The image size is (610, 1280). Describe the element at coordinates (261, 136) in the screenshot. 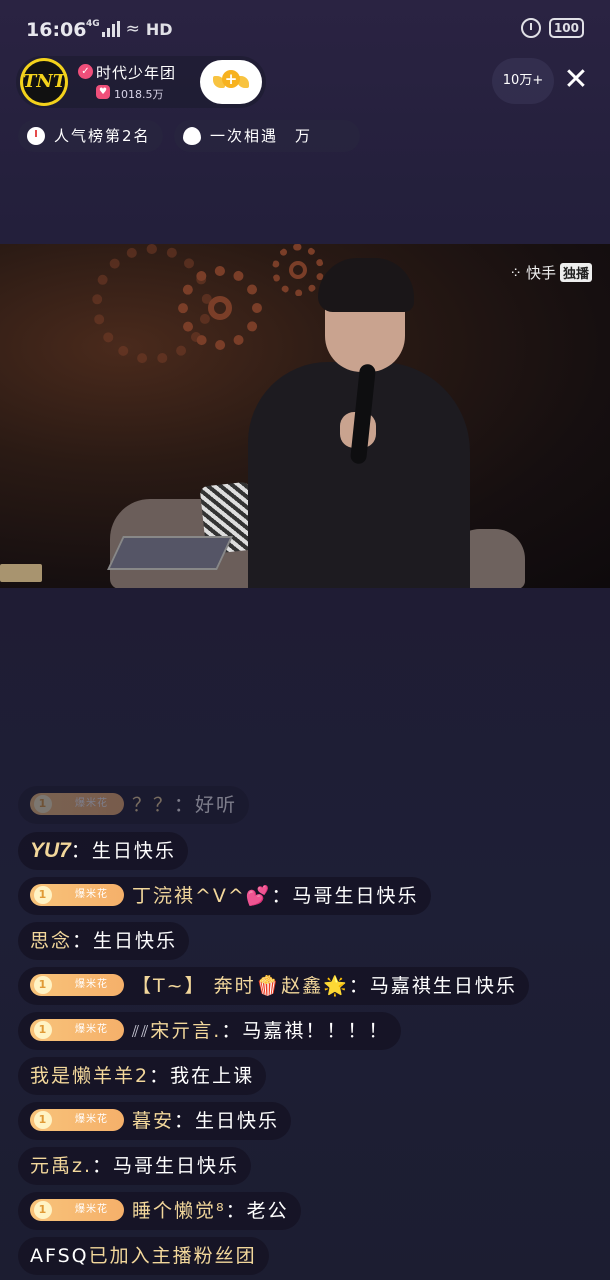

I see `tag-label: 一次相遇 万` at that location.